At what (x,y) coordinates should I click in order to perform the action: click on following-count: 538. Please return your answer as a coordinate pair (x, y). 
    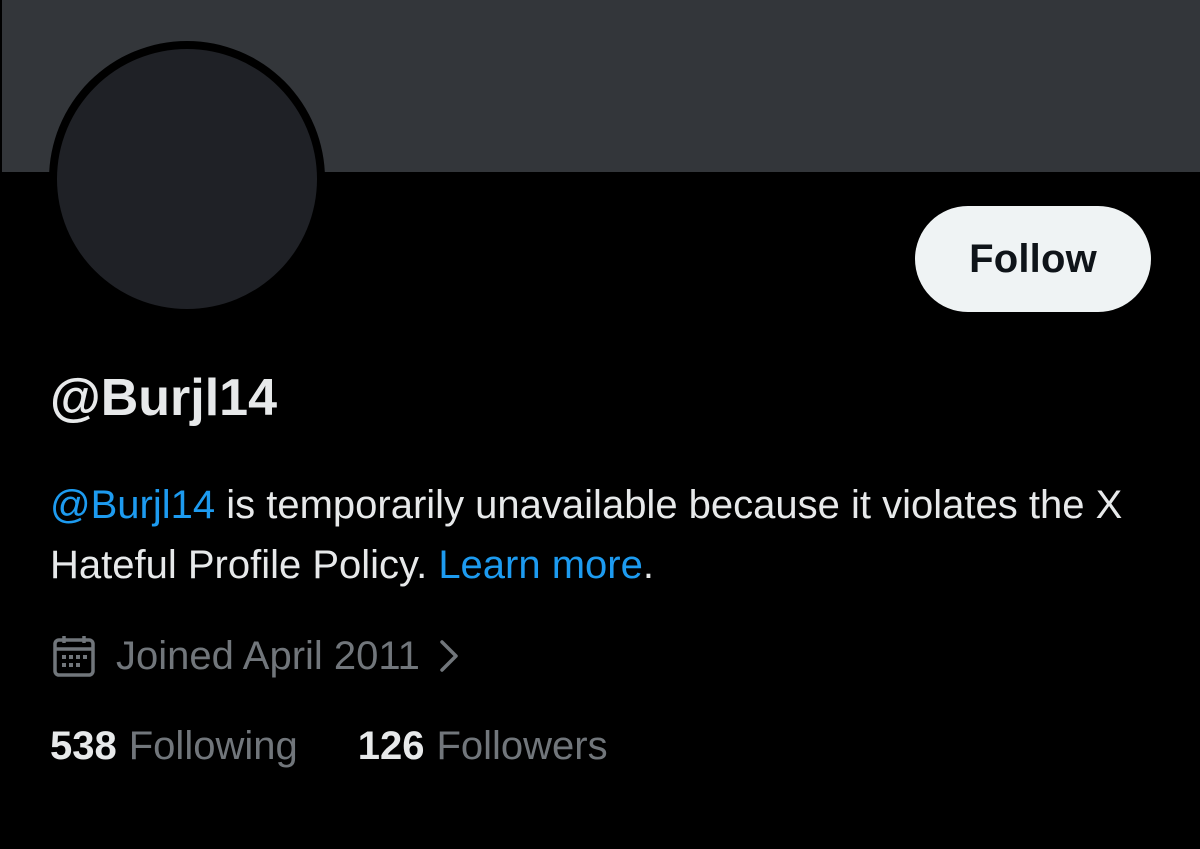
    Looking at the image, I should click on (83, 745).